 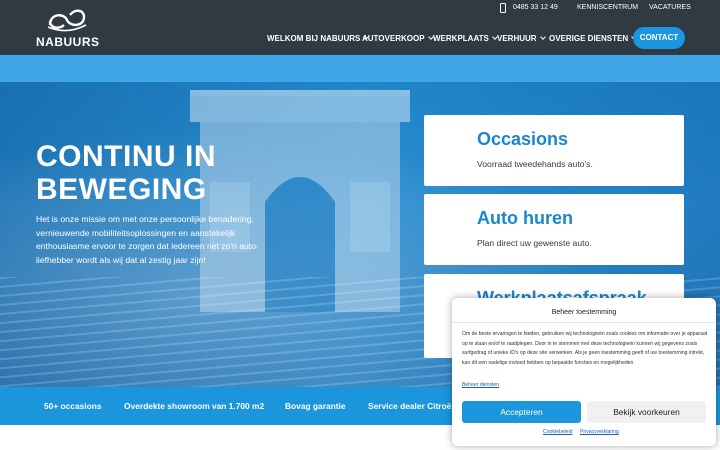 I want to click on usp-occasions: 50+ occasions, so click(x=73, y=406).